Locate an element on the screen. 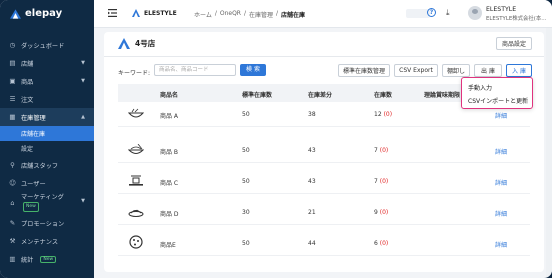  table-row: 商品 B 50 43 7 (0) 詳細 is located at coordinates (324, 150).